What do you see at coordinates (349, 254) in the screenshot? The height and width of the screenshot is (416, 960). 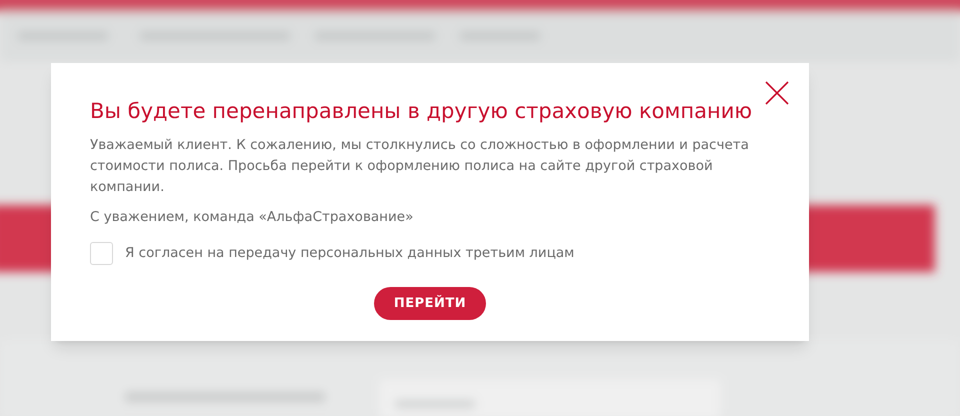 I see `consent-label: Я согласен на передачу персональных данных третьим лицам` at bounding box center [349, 254].